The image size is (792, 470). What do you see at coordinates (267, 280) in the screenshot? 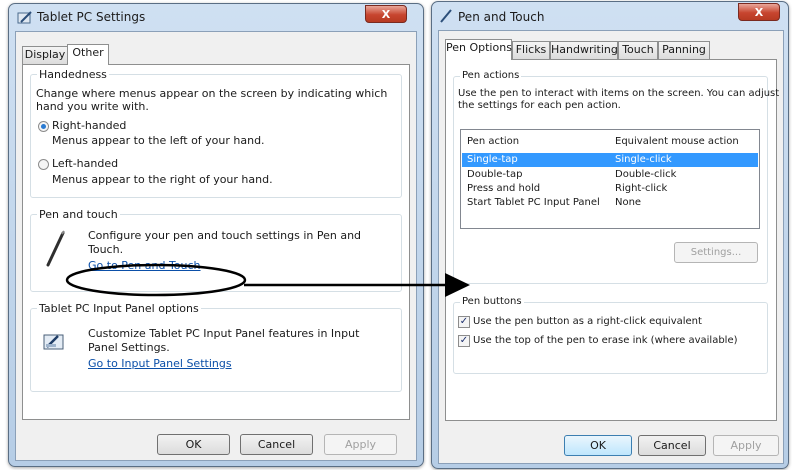
I see `callout-overlay` at bounding box center [267, 280].